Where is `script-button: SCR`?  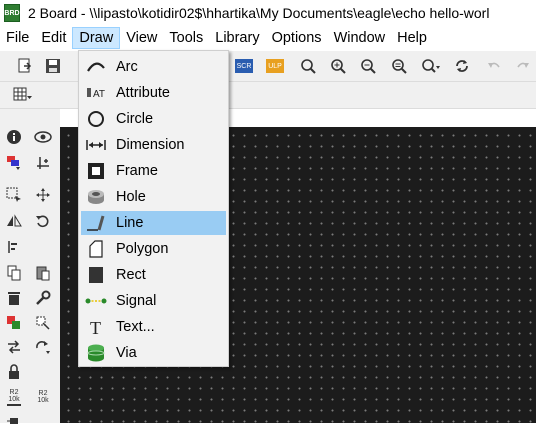 script-button: SCR is located at coordinates (244, 66).